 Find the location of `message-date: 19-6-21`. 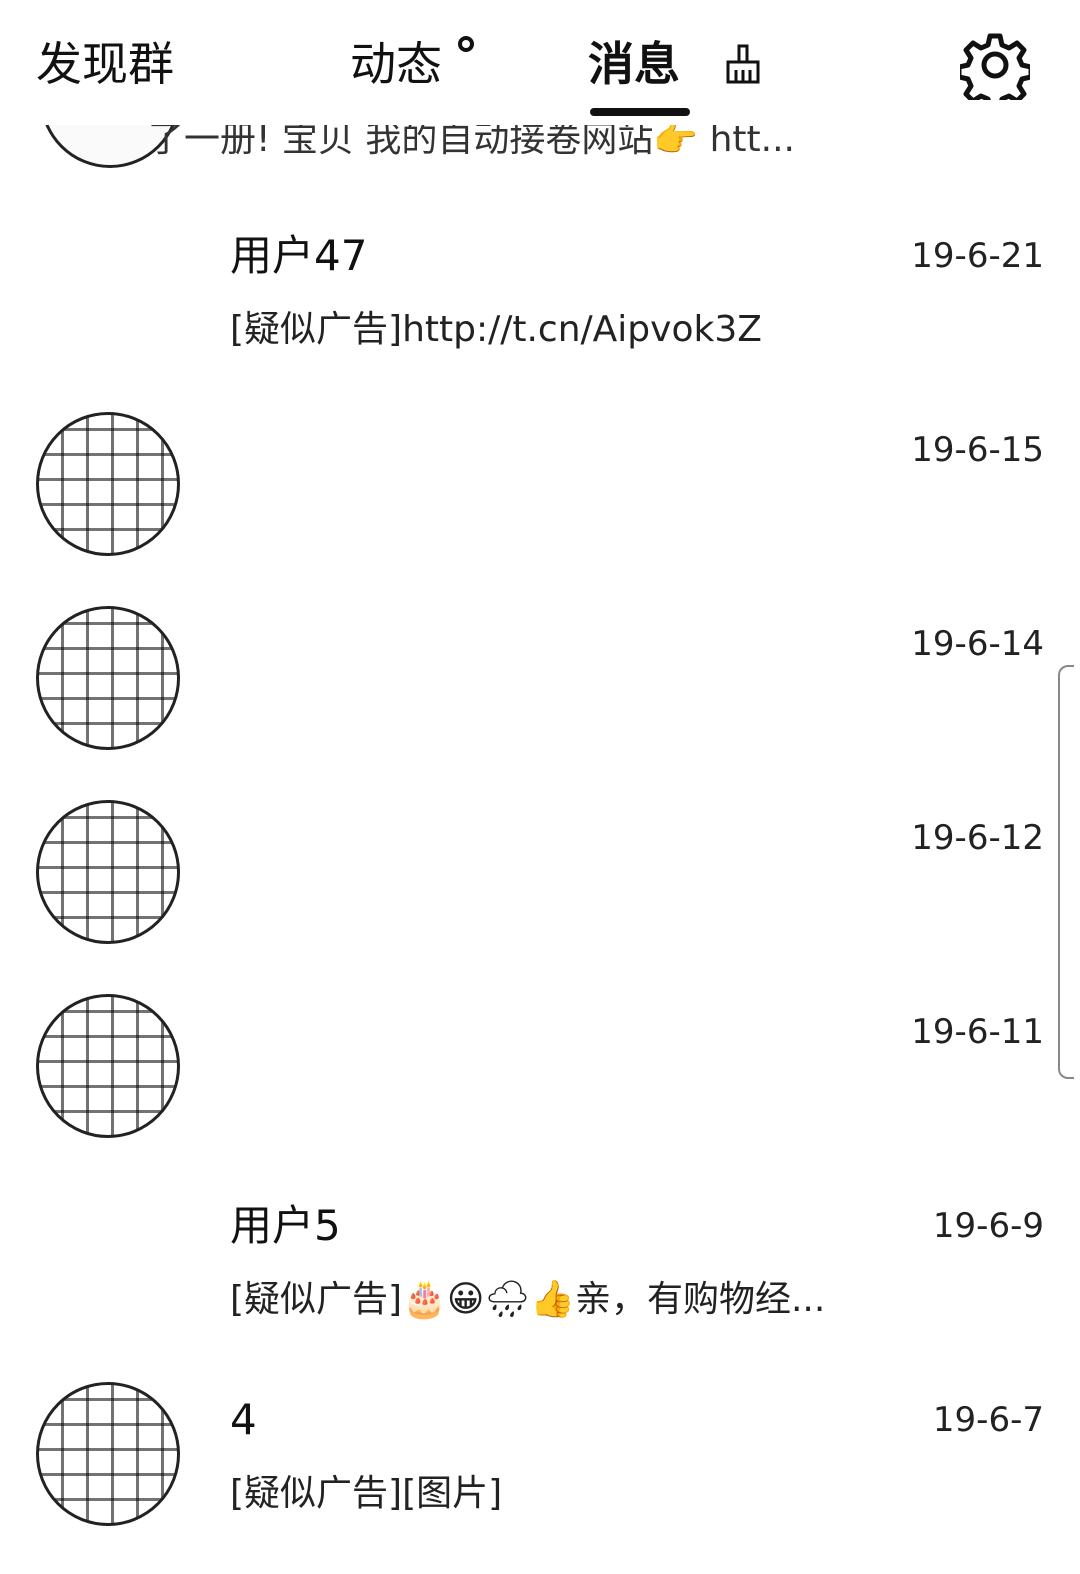

message-date: 19-6-21 is located at coordinates (977, 256).